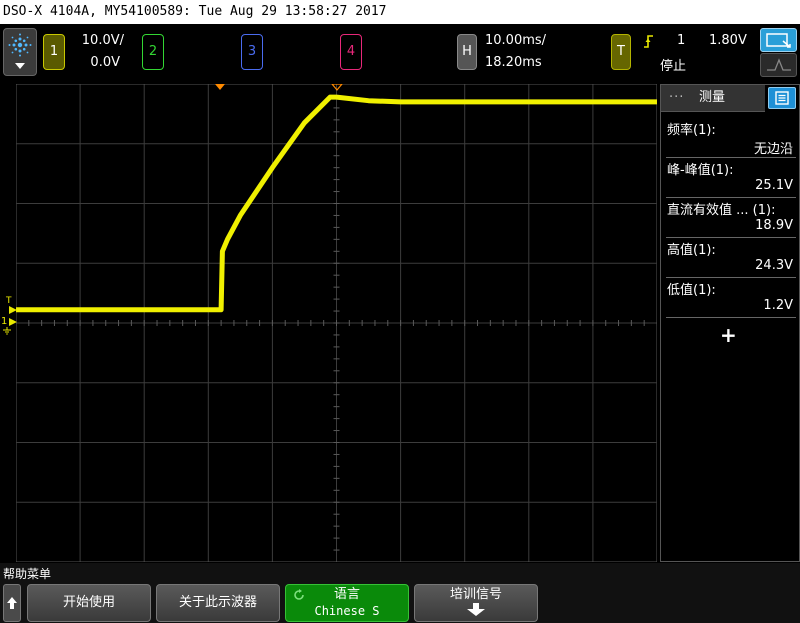 Image resolution: width=800 pixels, height=623 pixels. I want to click on getting-started-button: 开始使用, so click(89, 603).